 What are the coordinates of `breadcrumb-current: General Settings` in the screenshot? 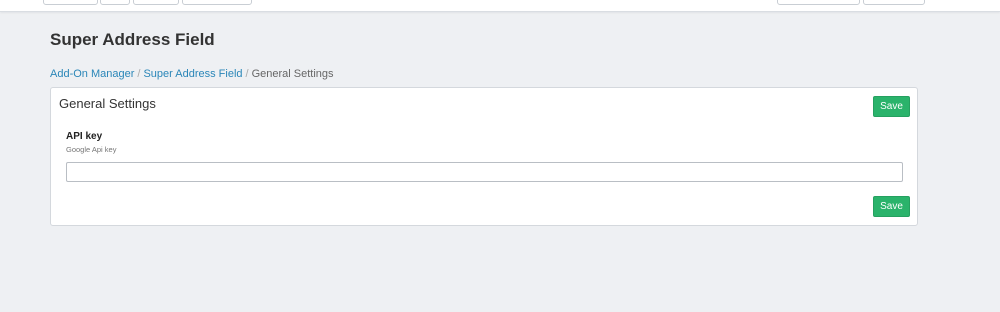 It's located at (292, 74).